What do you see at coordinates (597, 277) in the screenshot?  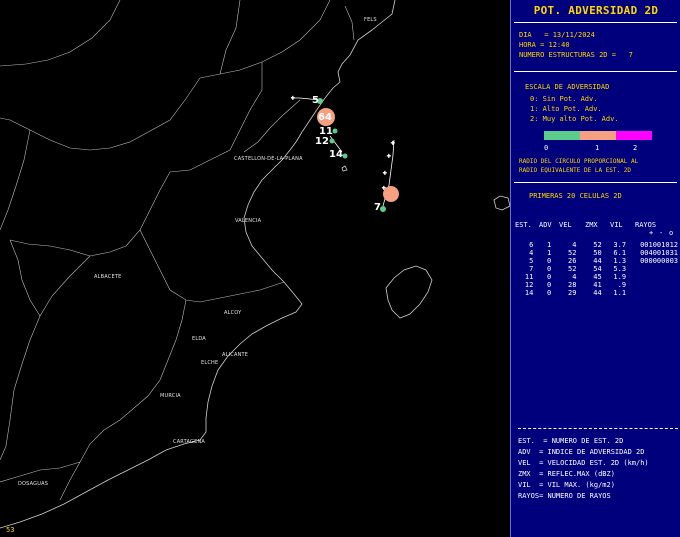 I see `table-row: 11 0 4 45 1.9` at bounding box center [597, 277].